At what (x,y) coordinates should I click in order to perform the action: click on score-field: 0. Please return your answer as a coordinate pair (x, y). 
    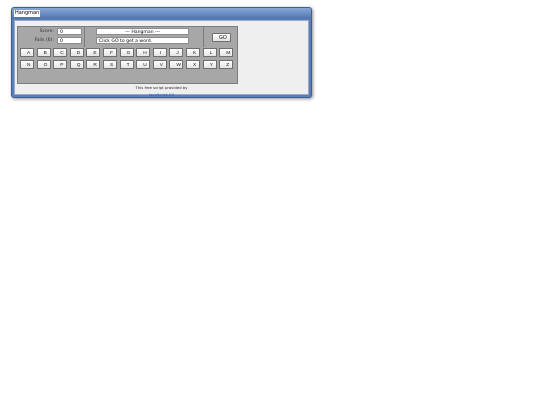
    Looking at the image, I should click on (69, 31).